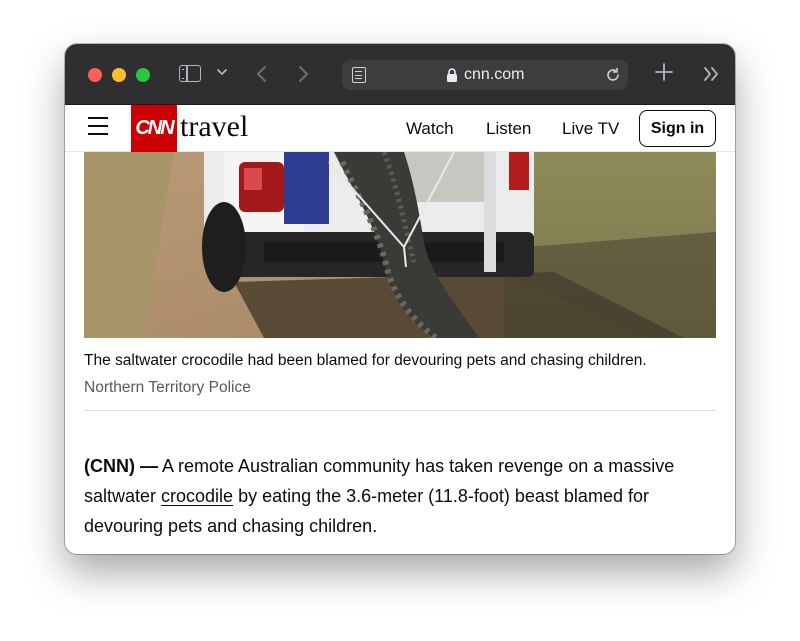  Describe the element at coordinates (613, 75) in the screenshot. I see `reload-icon` at that location.